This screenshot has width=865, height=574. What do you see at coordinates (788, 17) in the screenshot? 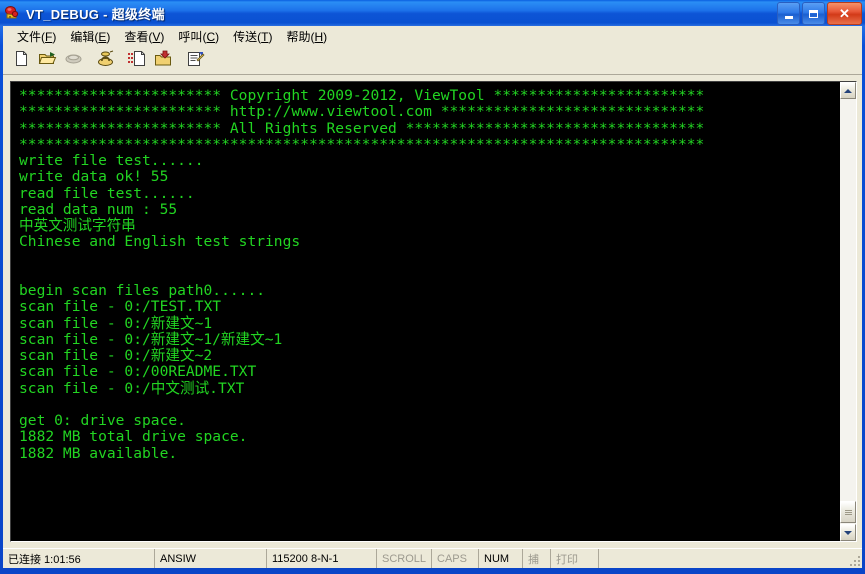
I see `minimize-icon` at bounding box center [788, 17].